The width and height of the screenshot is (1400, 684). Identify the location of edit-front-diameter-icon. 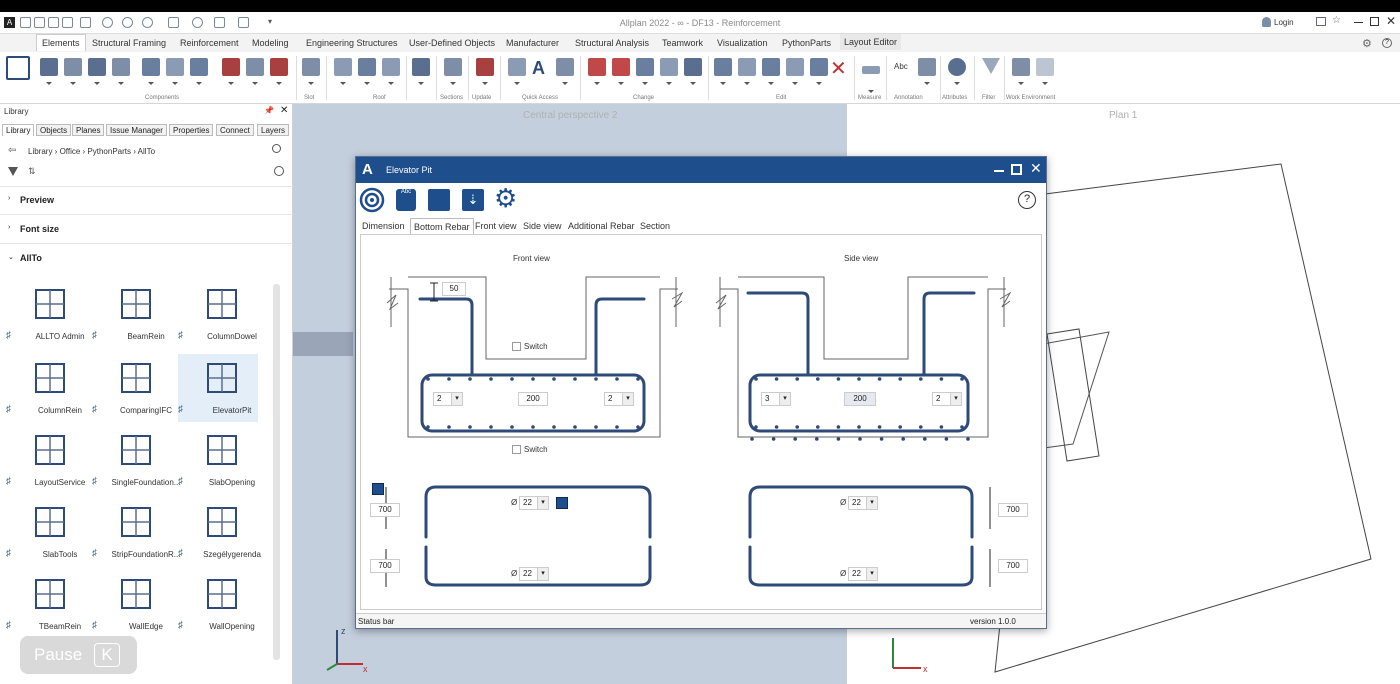
(562, 503).